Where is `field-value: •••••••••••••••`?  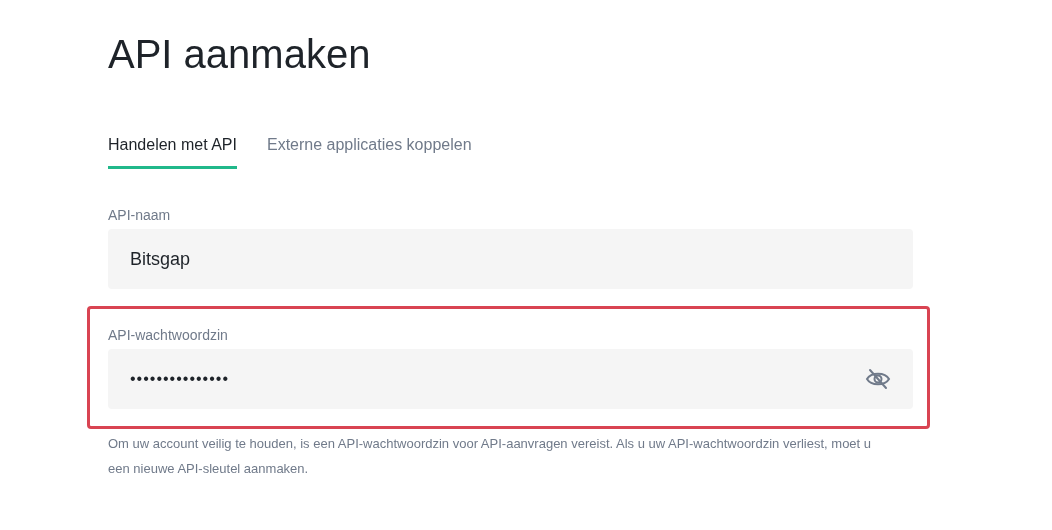 field-value: ••••••••••••••• is located at coordinates (180, 379).